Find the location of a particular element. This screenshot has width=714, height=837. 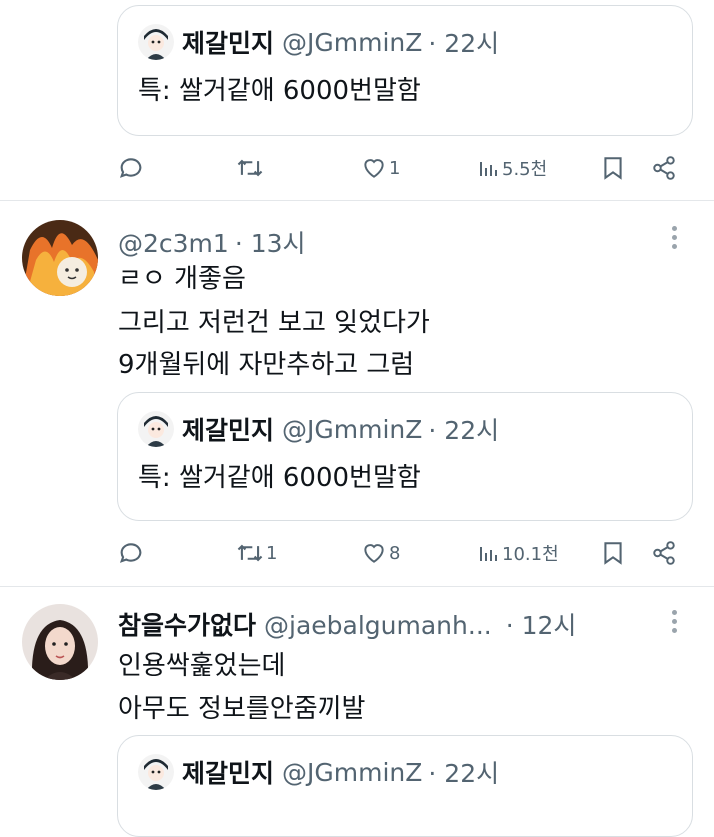

timestamp: · 12시 is located at coordinates (541, 624).